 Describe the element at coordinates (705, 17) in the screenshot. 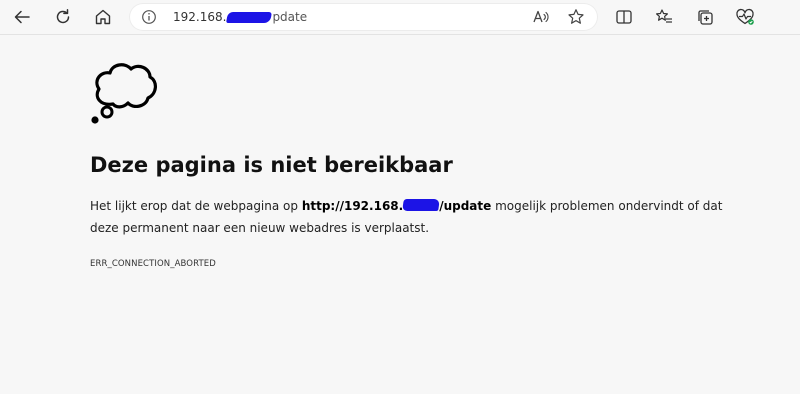

I see `collections-icon` at that location.